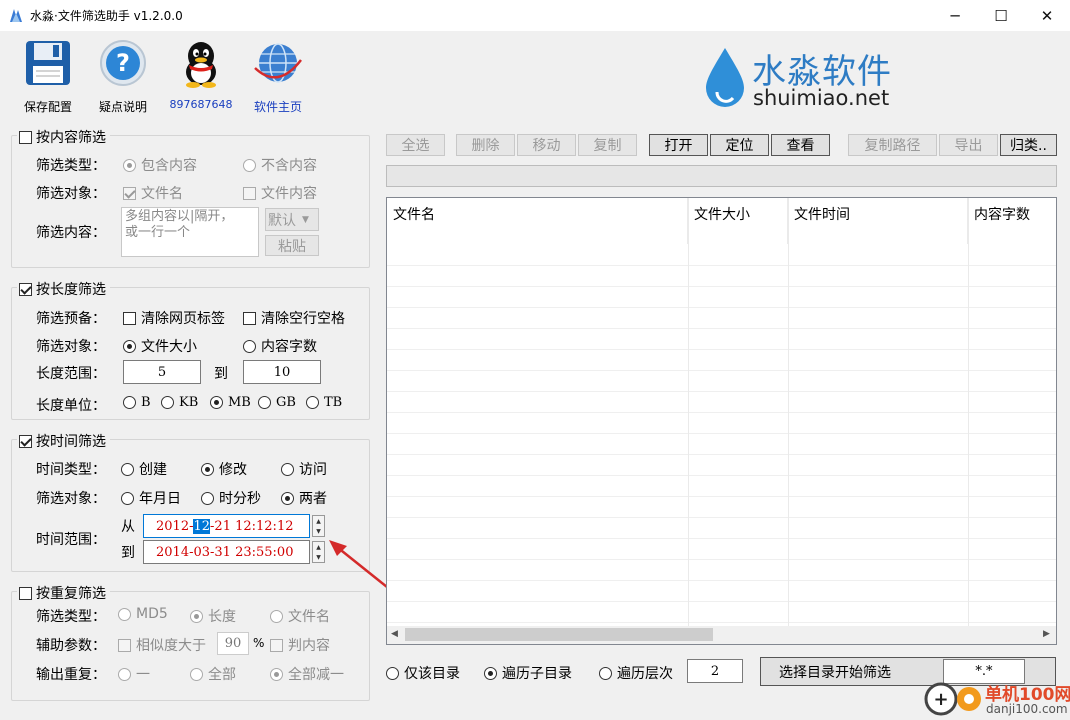 The image size is (1070, 720). I want to click on content-target-filename: 文件名, so click(153, 193).